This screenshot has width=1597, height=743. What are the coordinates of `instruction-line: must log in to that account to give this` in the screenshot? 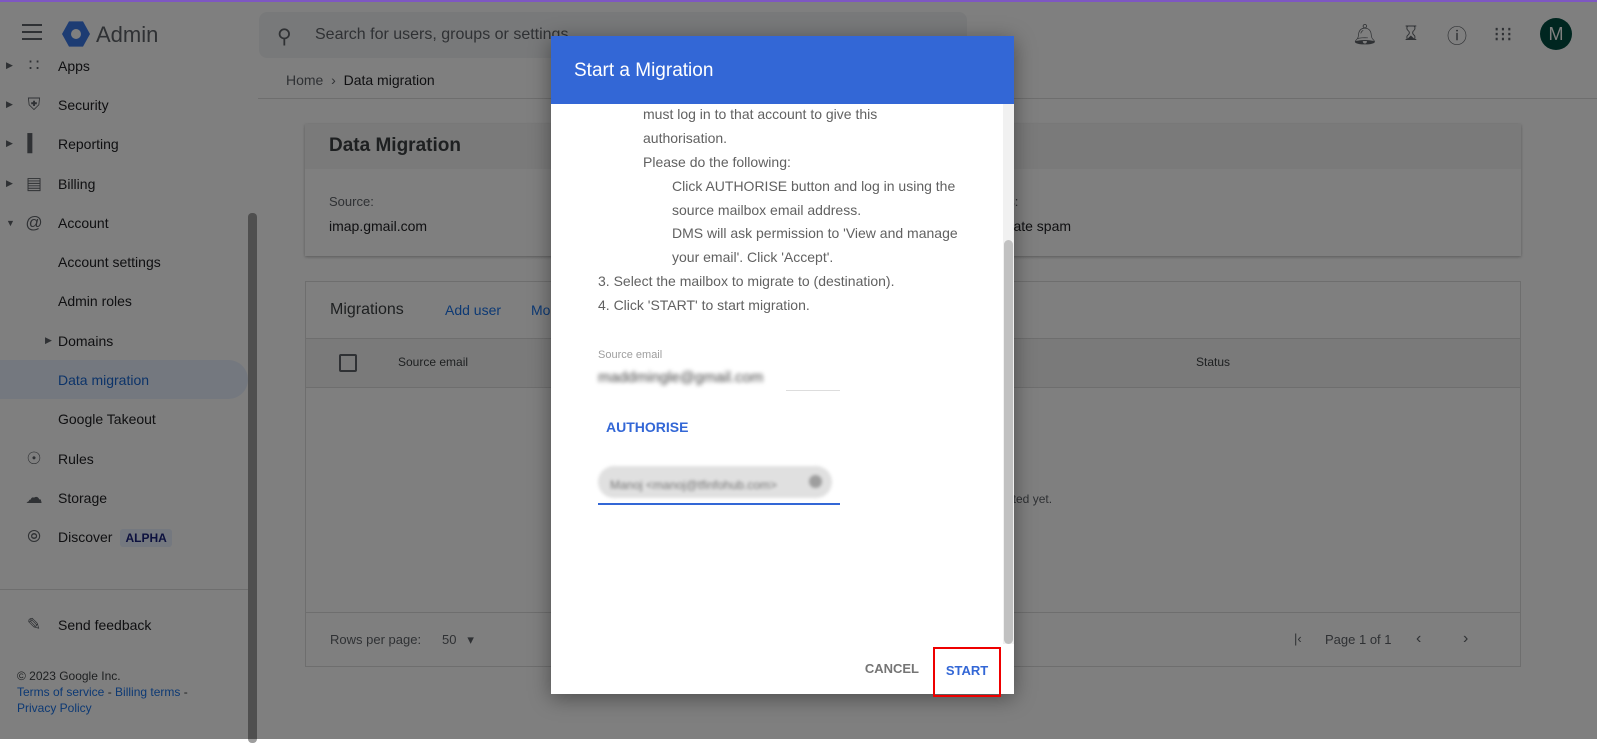 It's located at (760, 114).